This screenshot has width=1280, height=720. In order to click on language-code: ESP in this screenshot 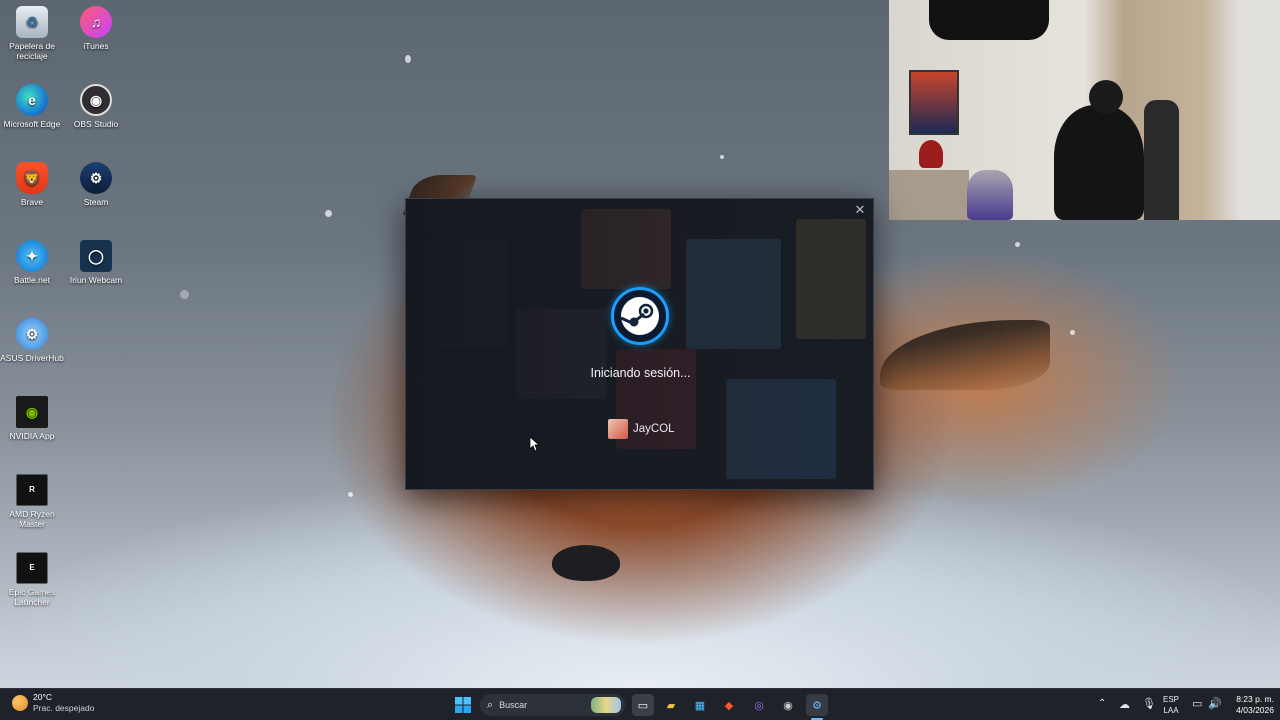, I will do `click(1171, 699)`.